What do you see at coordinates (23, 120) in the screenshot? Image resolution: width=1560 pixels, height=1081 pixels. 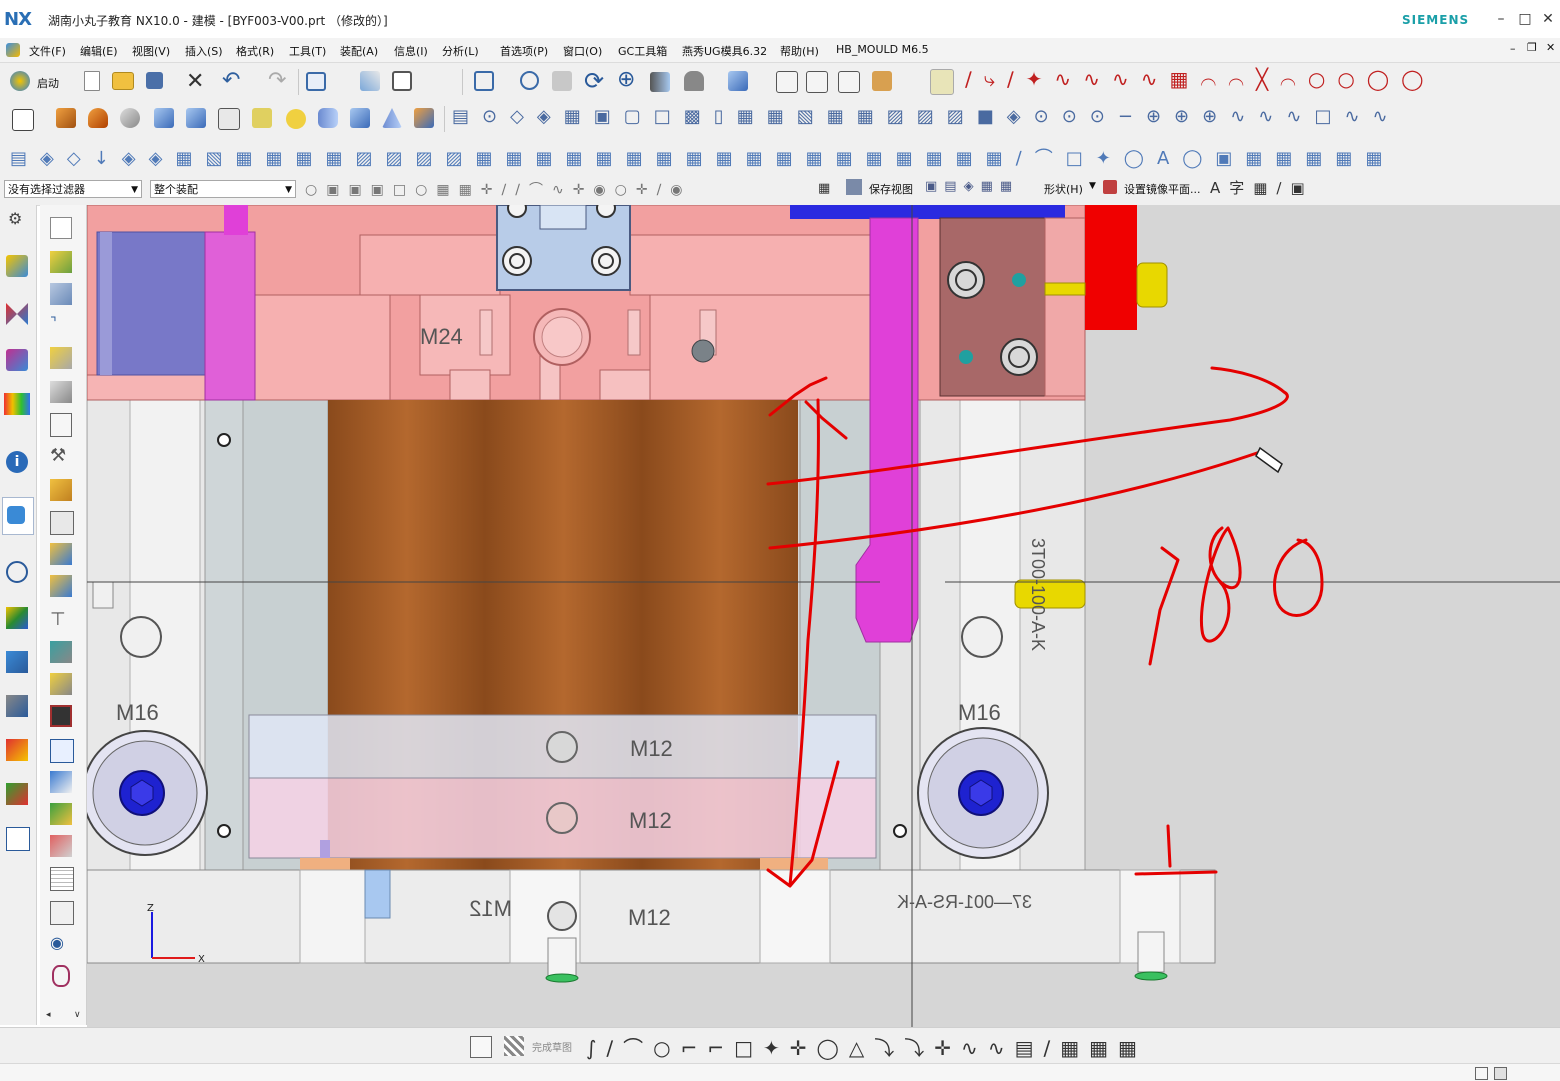 I see `sketch-icon` at bounding box center [23, 120].